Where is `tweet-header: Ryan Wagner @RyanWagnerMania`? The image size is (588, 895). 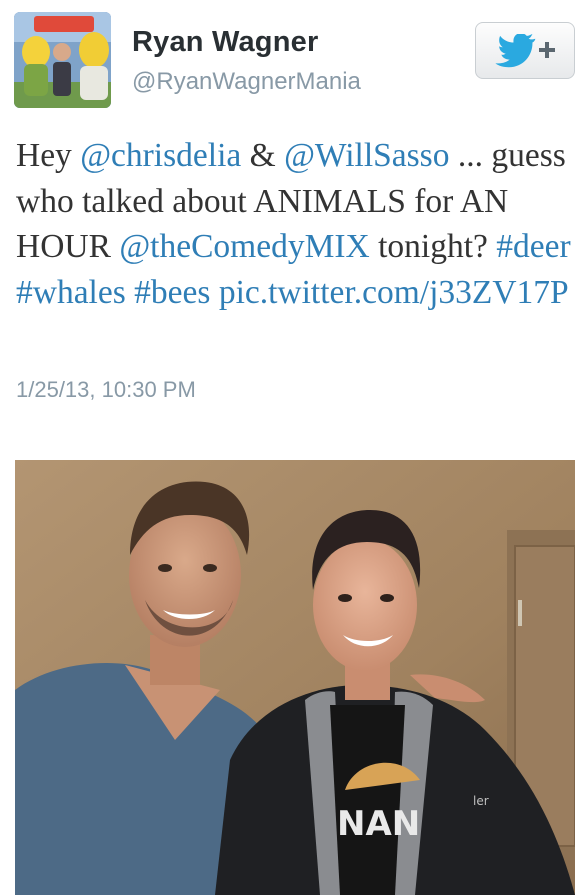
tweet-header: Ryan Wagner @RyanWagnerMania is located at coordinates (294, 60).